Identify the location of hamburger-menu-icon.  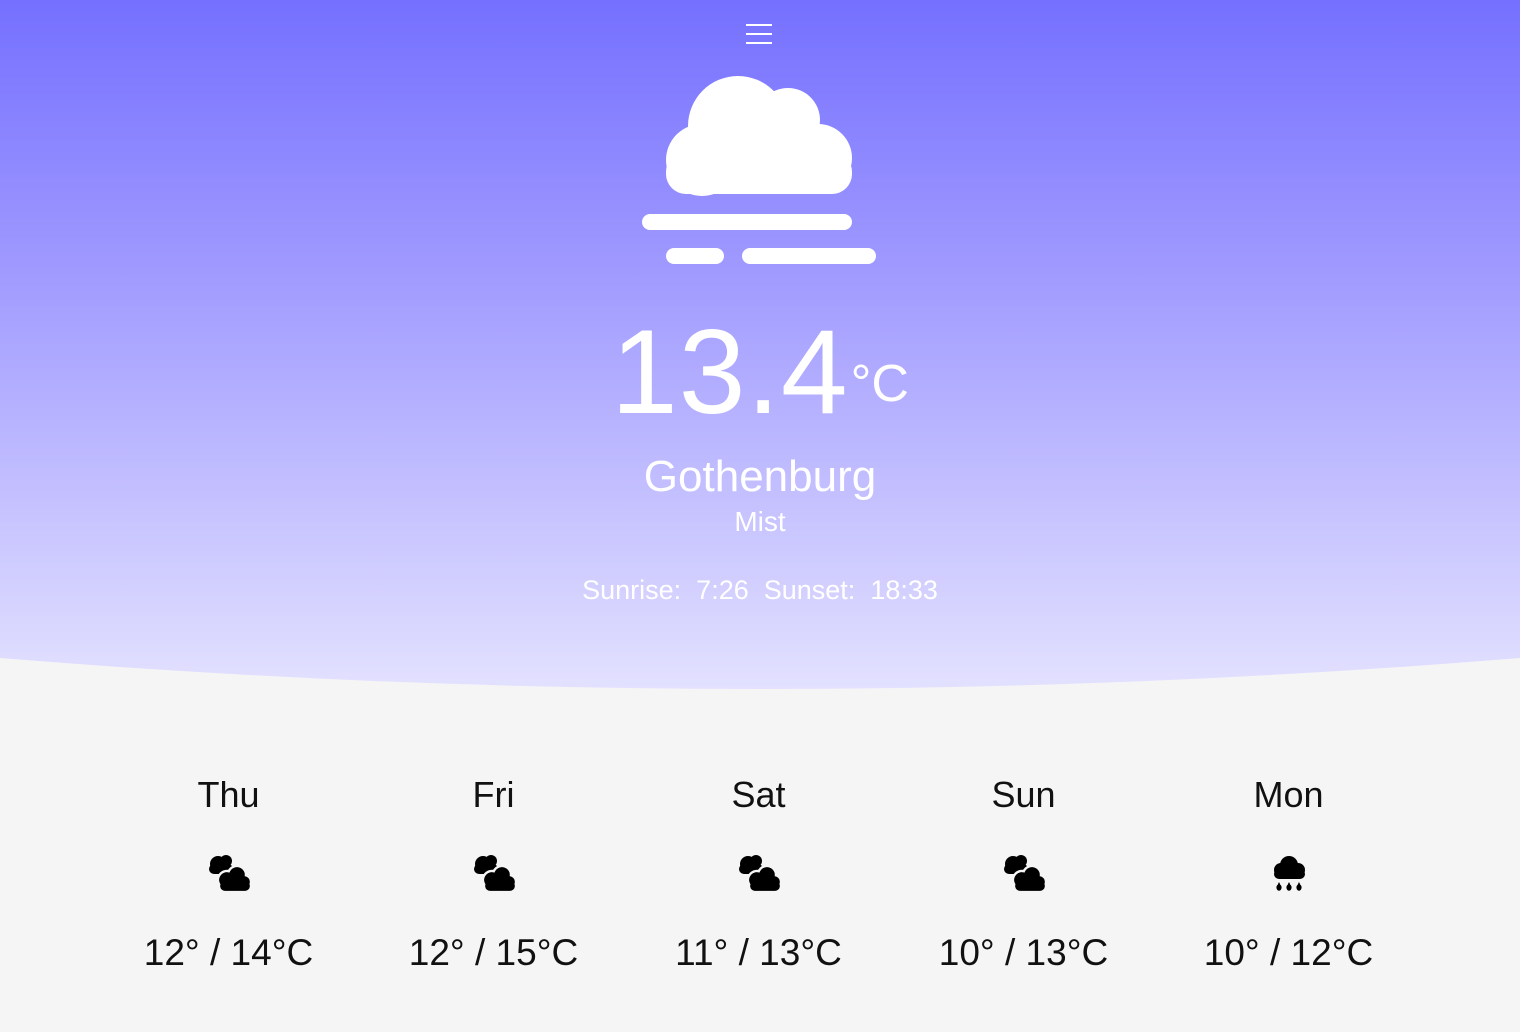
(759, 35).